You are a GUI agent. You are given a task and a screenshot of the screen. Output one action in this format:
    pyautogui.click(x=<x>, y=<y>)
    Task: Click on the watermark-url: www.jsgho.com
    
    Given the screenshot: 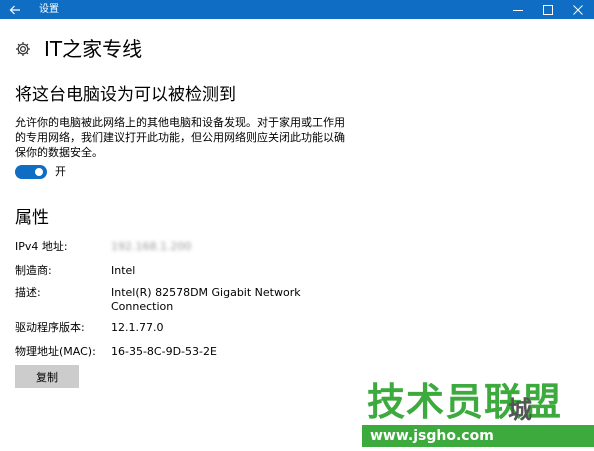 What is the action you would take?
    pyautogui.click(x=432, y=436)
    